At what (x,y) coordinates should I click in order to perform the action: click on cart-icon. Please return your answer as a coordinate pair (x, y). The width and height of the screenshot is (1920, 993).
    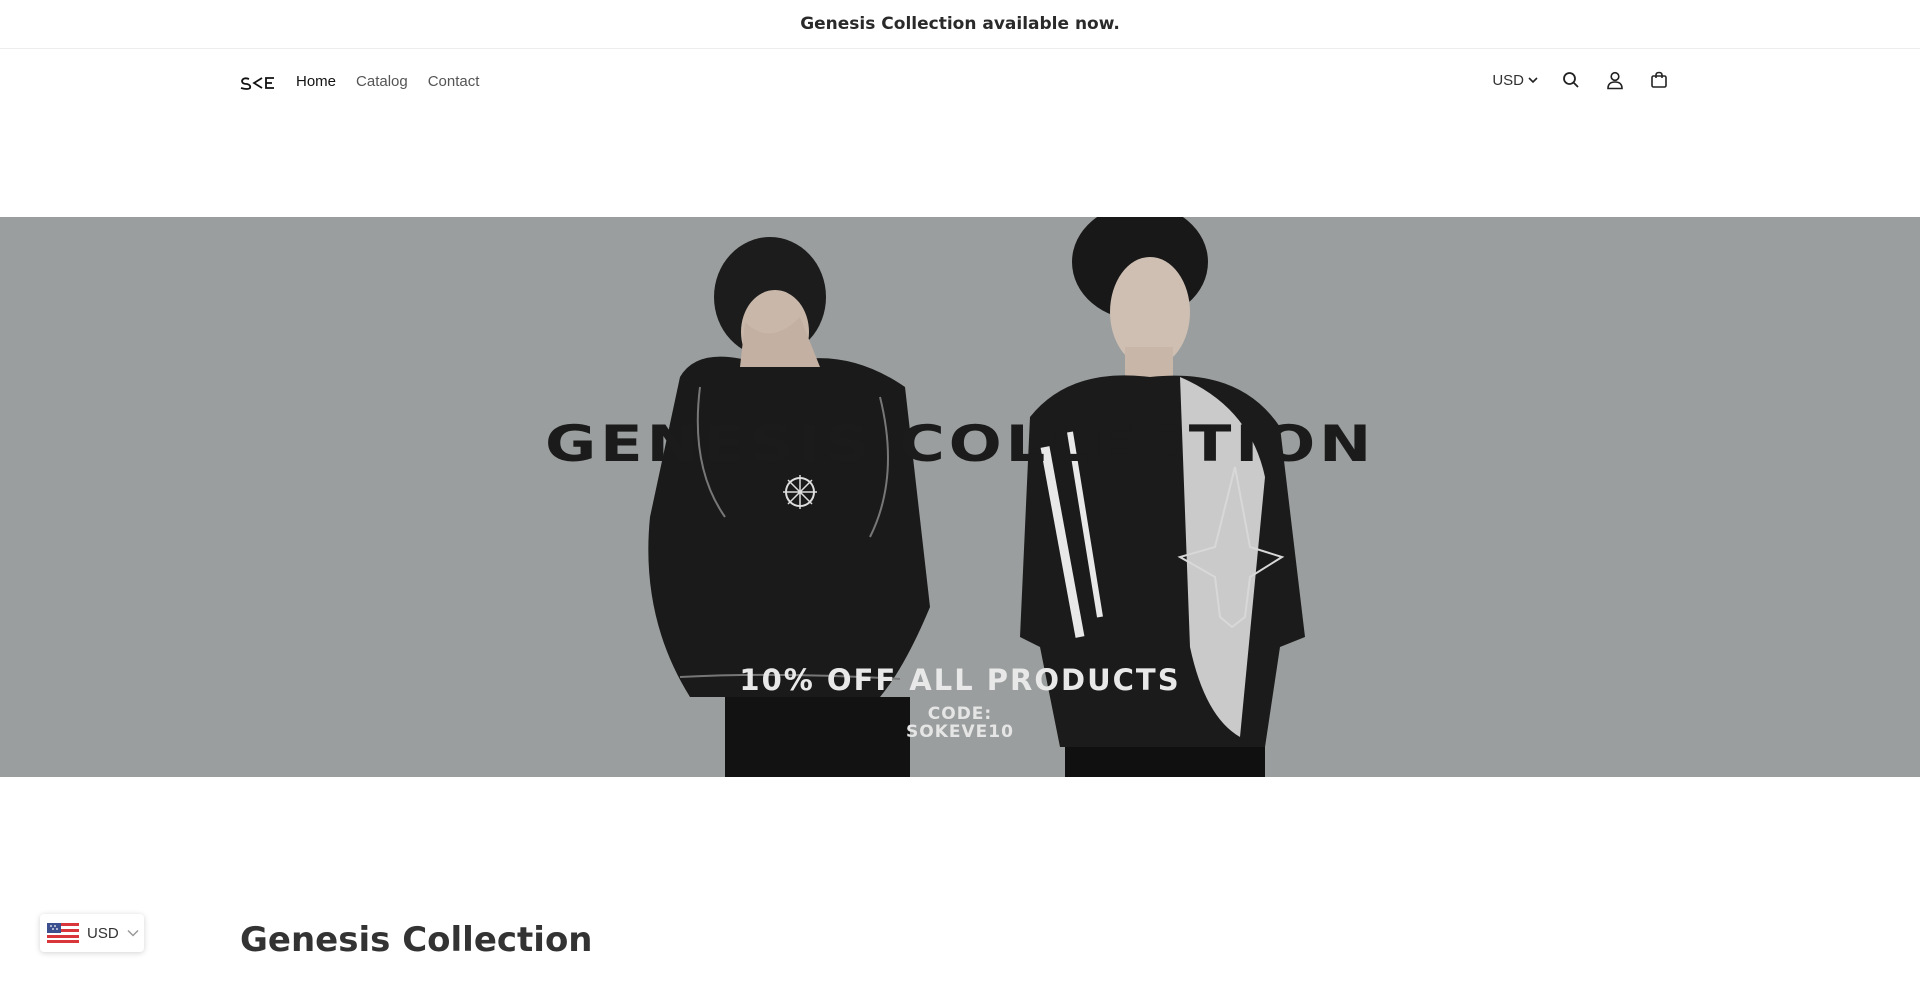
    Looking at the image, I should click on (1659, 79).